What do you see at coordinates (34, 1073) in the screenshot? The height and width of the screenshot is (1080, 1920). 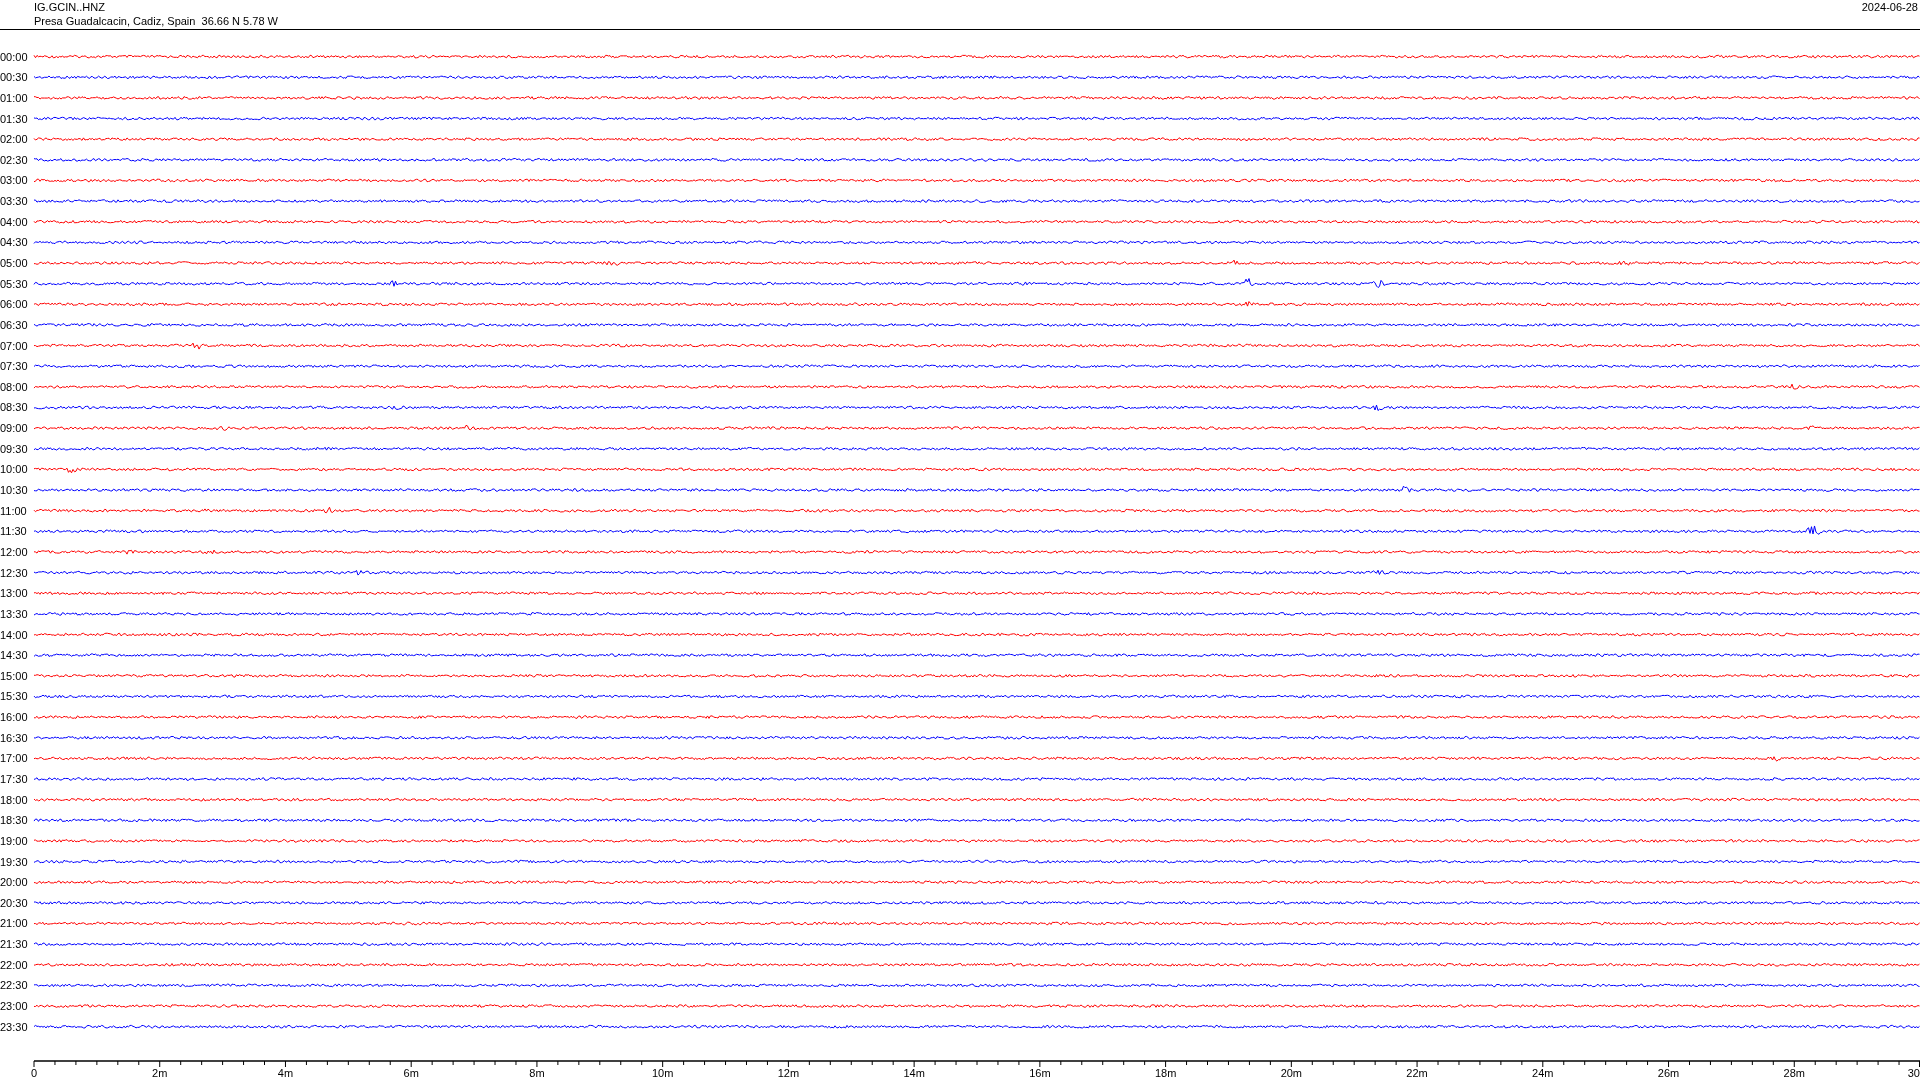 I see `axis-label: 0` at bounding box center [34, 1073].